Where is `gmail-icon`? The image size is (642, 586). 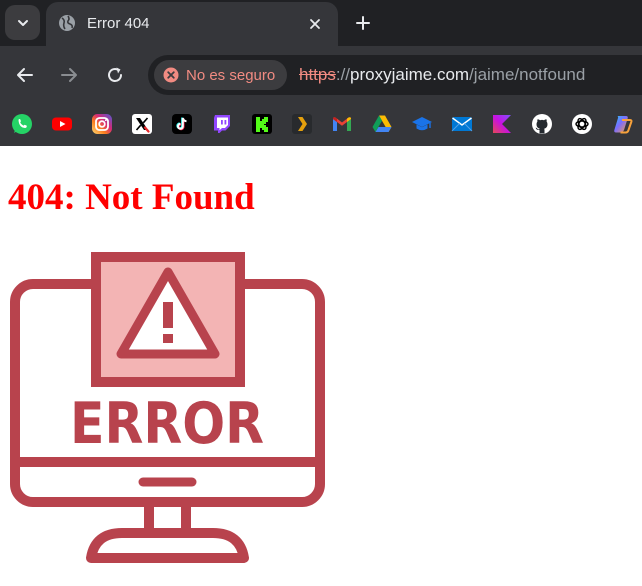 gmail-icon is located at coordinates (342, 124).